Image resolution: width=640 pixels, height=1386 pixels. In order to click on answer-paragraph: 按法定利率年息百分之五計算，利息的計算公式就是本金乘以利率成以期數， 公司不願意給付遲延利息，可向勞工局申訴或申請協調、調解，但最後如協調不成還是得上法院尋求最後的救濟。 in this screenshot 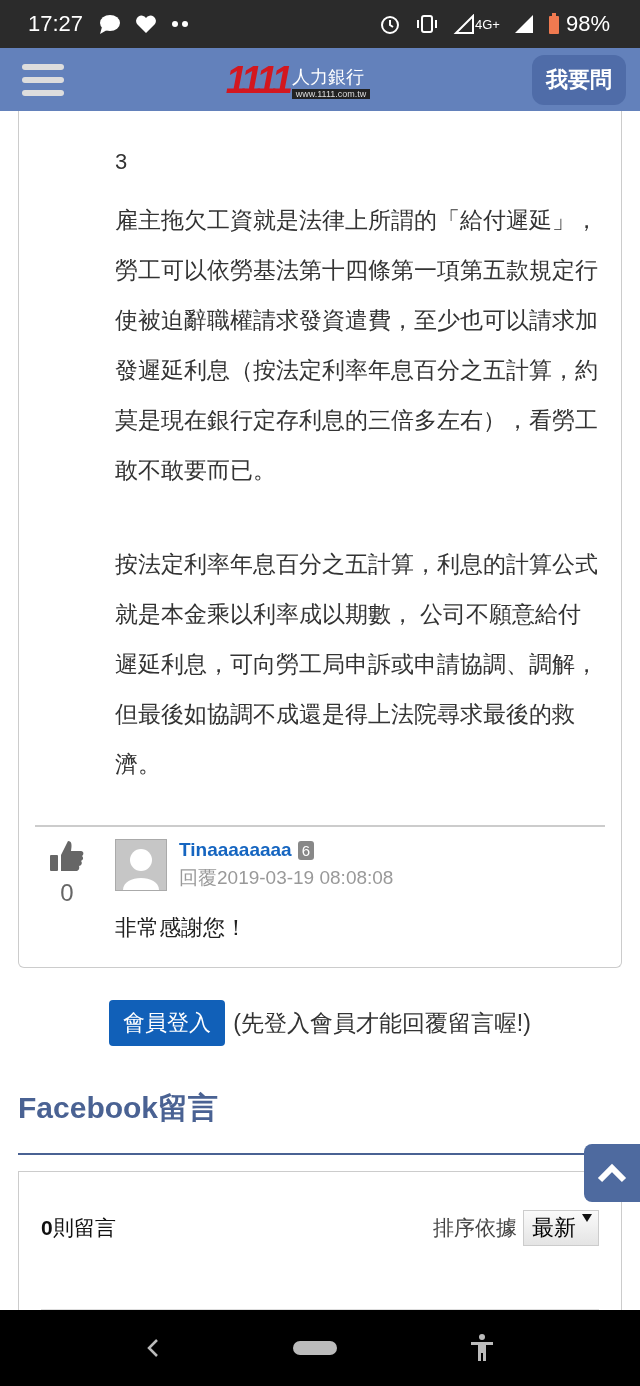, I will do `click(357, 664)`.